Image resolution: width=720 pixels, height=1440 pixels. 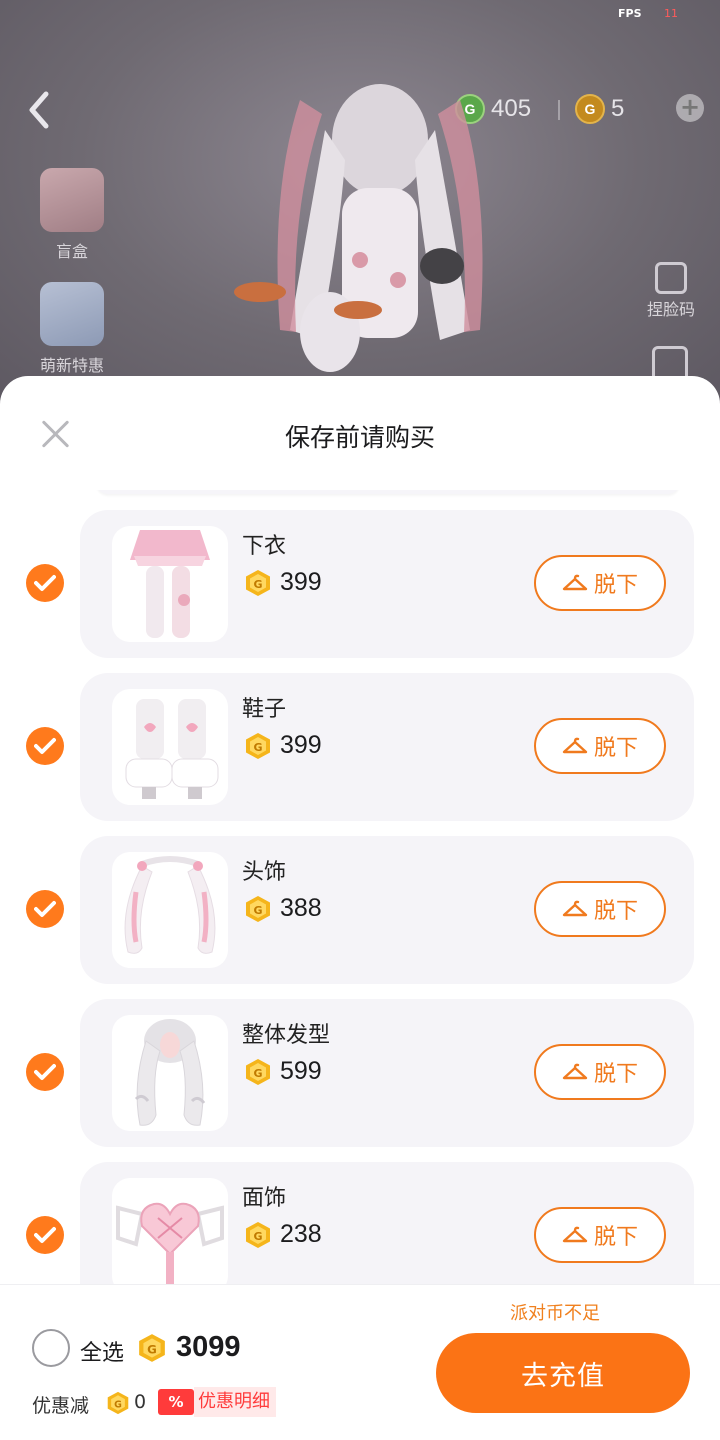 I want to click on newbie-deal-label: 萌新特惠, so click(x=71, y=365).